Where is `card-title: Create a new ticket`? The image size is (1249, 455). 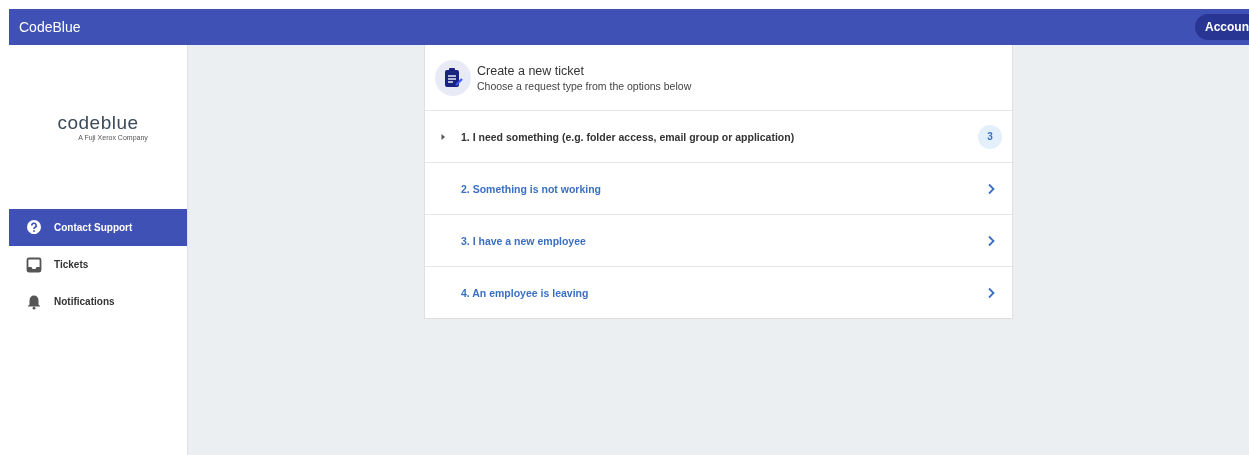 card-title: Create a new ticket is located at coordinates (531, 70).